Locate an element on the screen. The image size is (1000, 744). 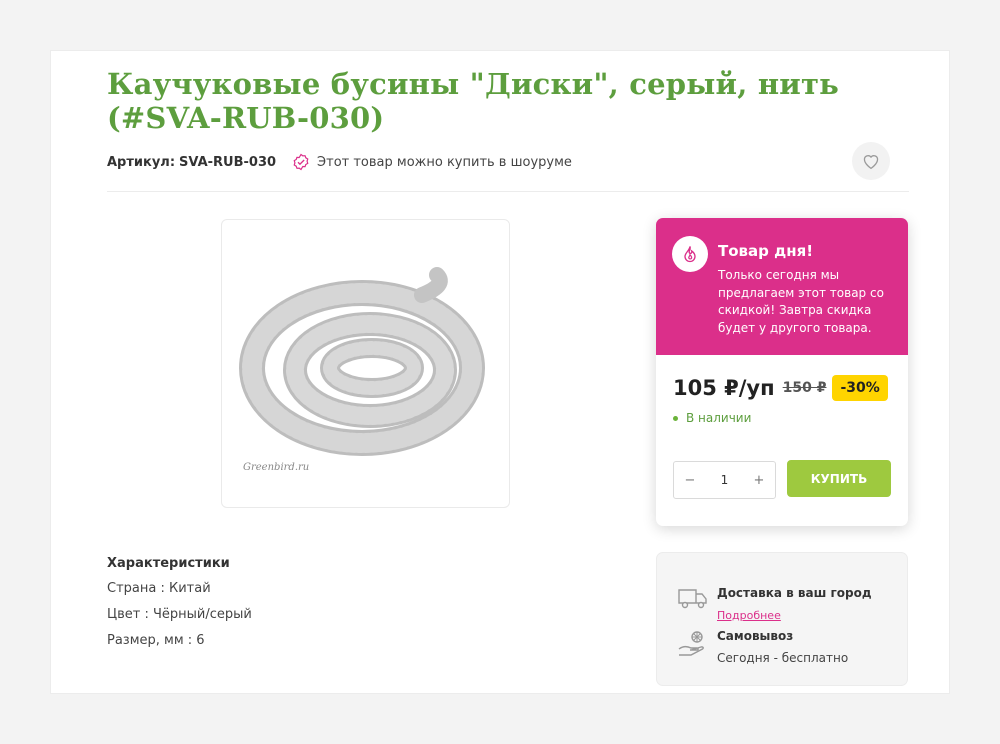
discount-badge: -30% is located at coordinates (860, 388).